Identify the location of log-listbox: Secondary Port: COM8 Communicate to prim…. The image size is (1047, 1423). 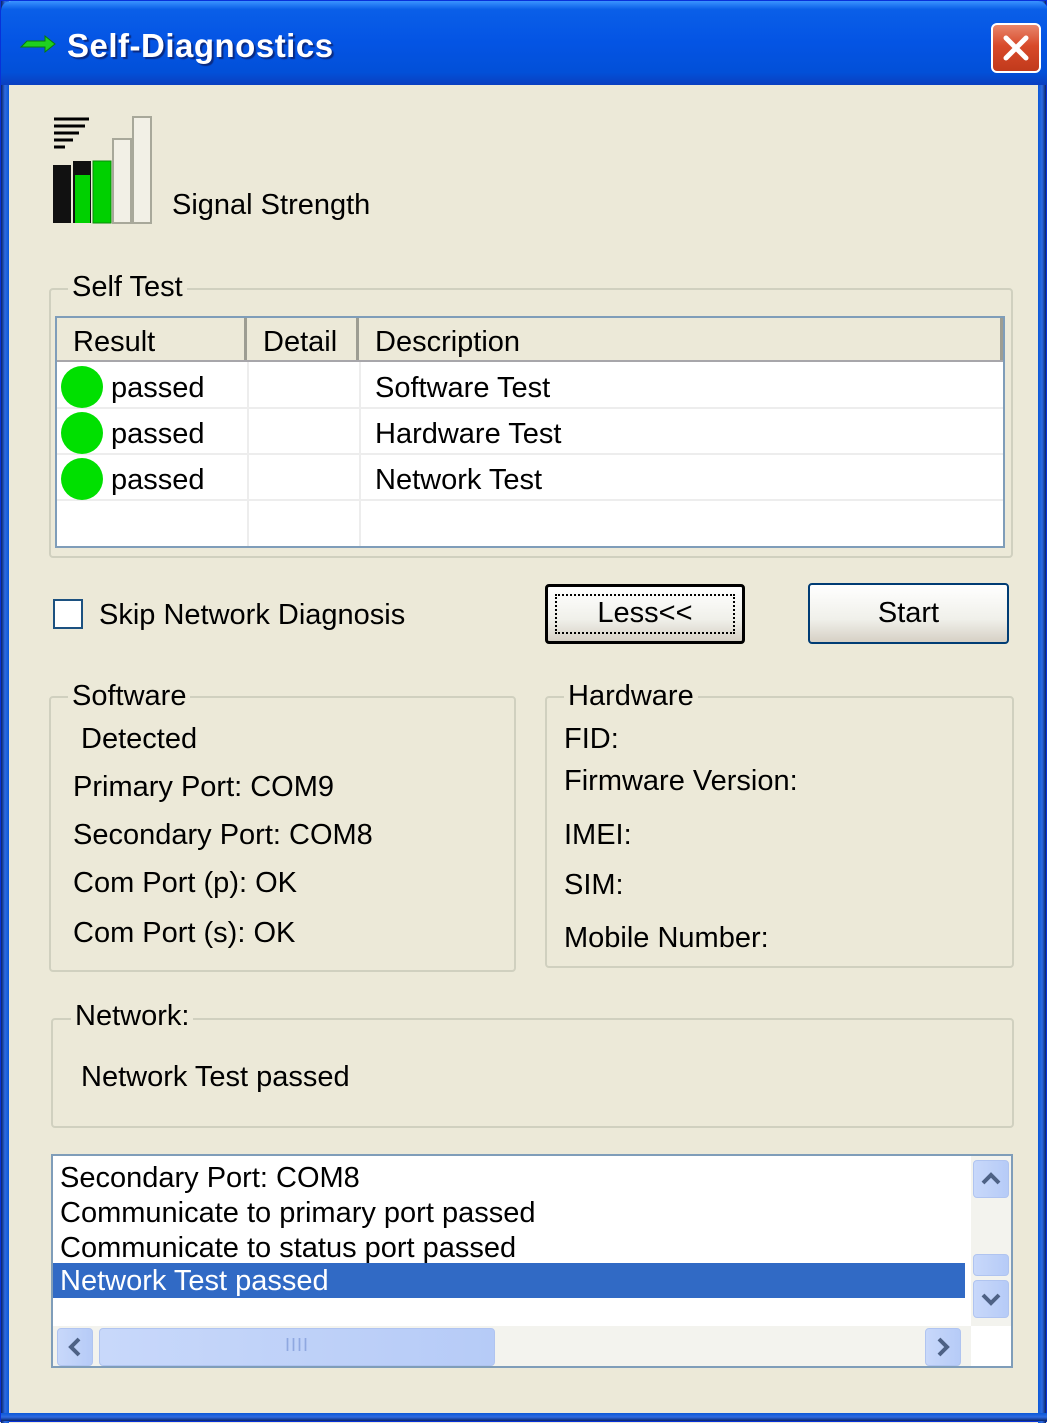
(532, 1261).